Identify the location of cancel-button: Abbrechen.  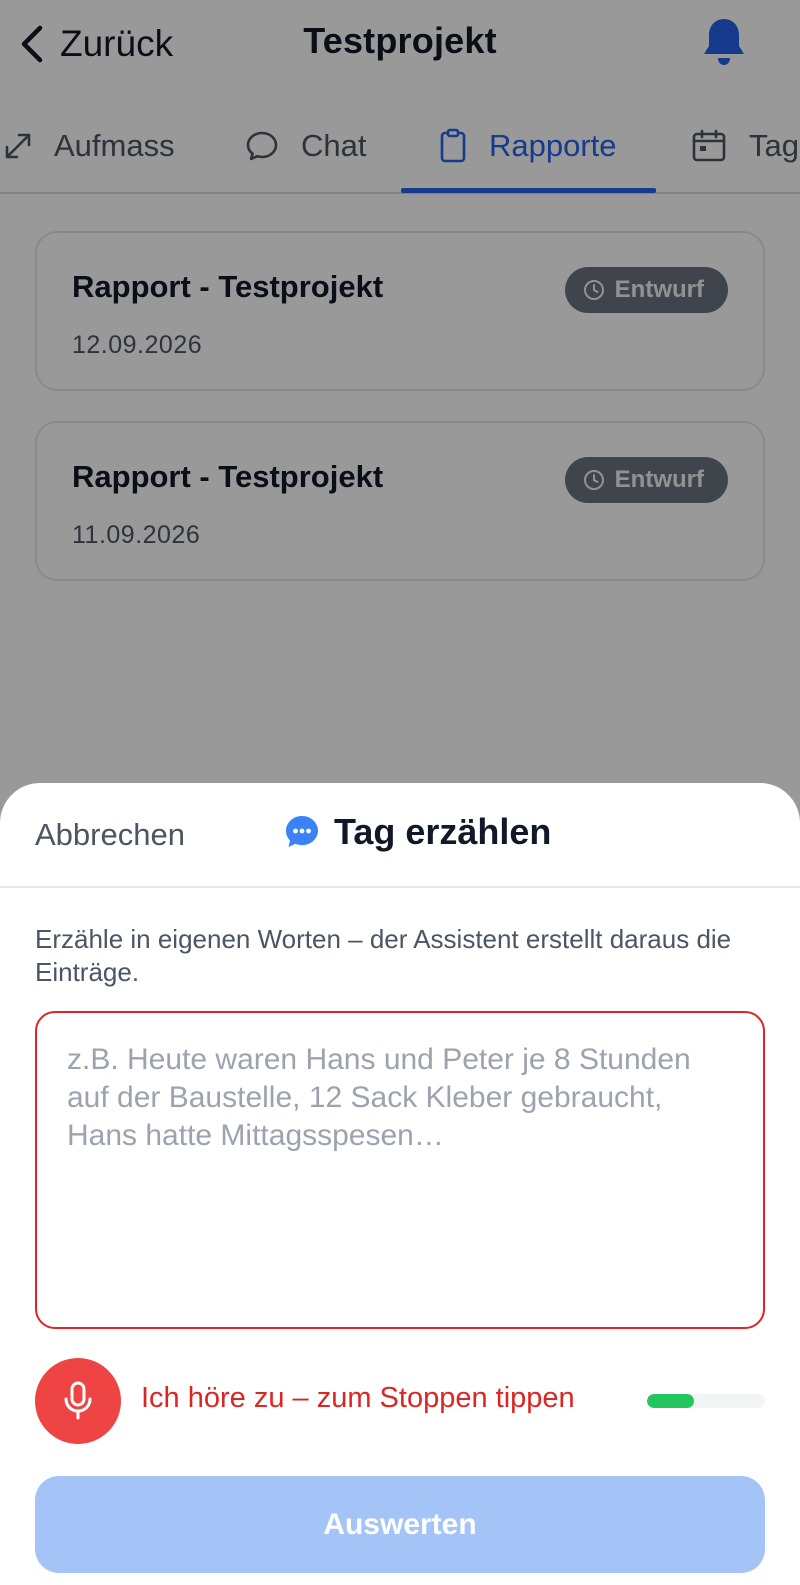
(110, 835).